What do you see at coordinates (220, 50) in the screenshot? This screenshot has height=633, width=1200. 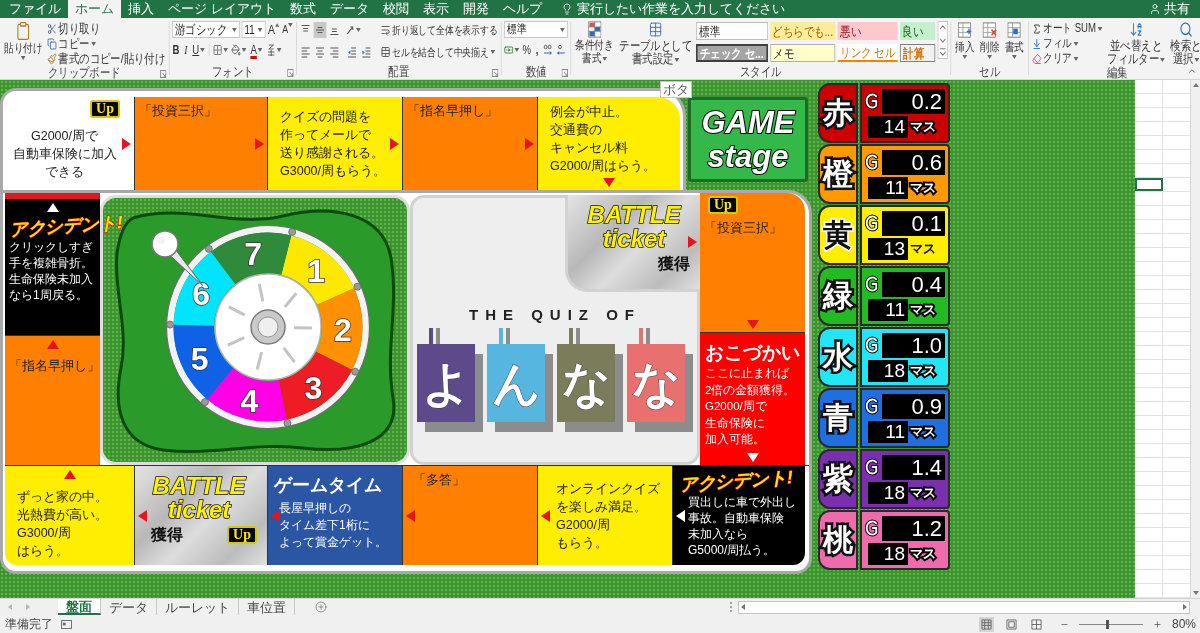 I see `borders-button` at bounding box center [220, 50].